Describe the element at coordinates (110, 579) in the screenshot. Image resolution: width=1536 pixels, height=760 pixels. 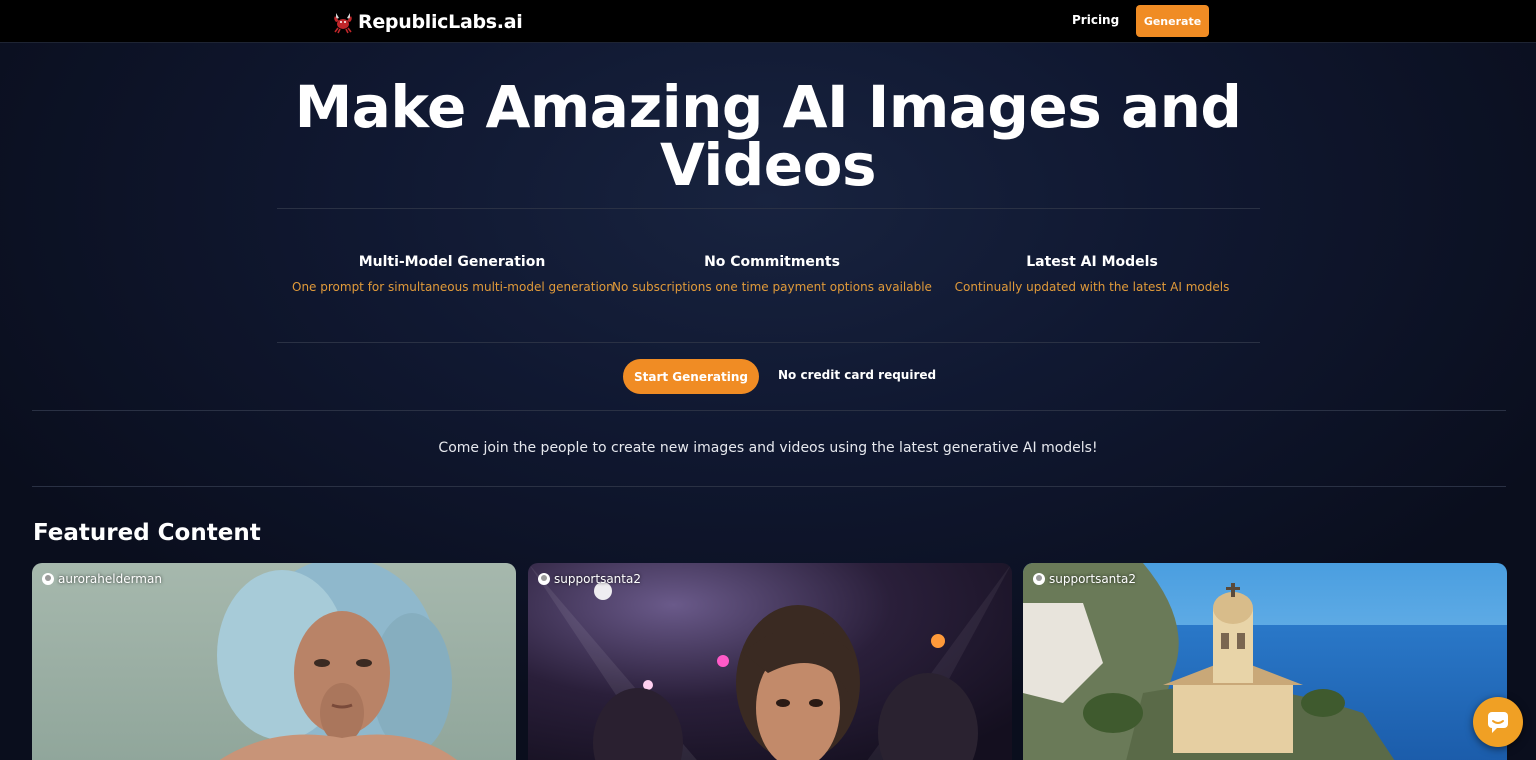
I see `card-username: aurorahelderman` at that location.